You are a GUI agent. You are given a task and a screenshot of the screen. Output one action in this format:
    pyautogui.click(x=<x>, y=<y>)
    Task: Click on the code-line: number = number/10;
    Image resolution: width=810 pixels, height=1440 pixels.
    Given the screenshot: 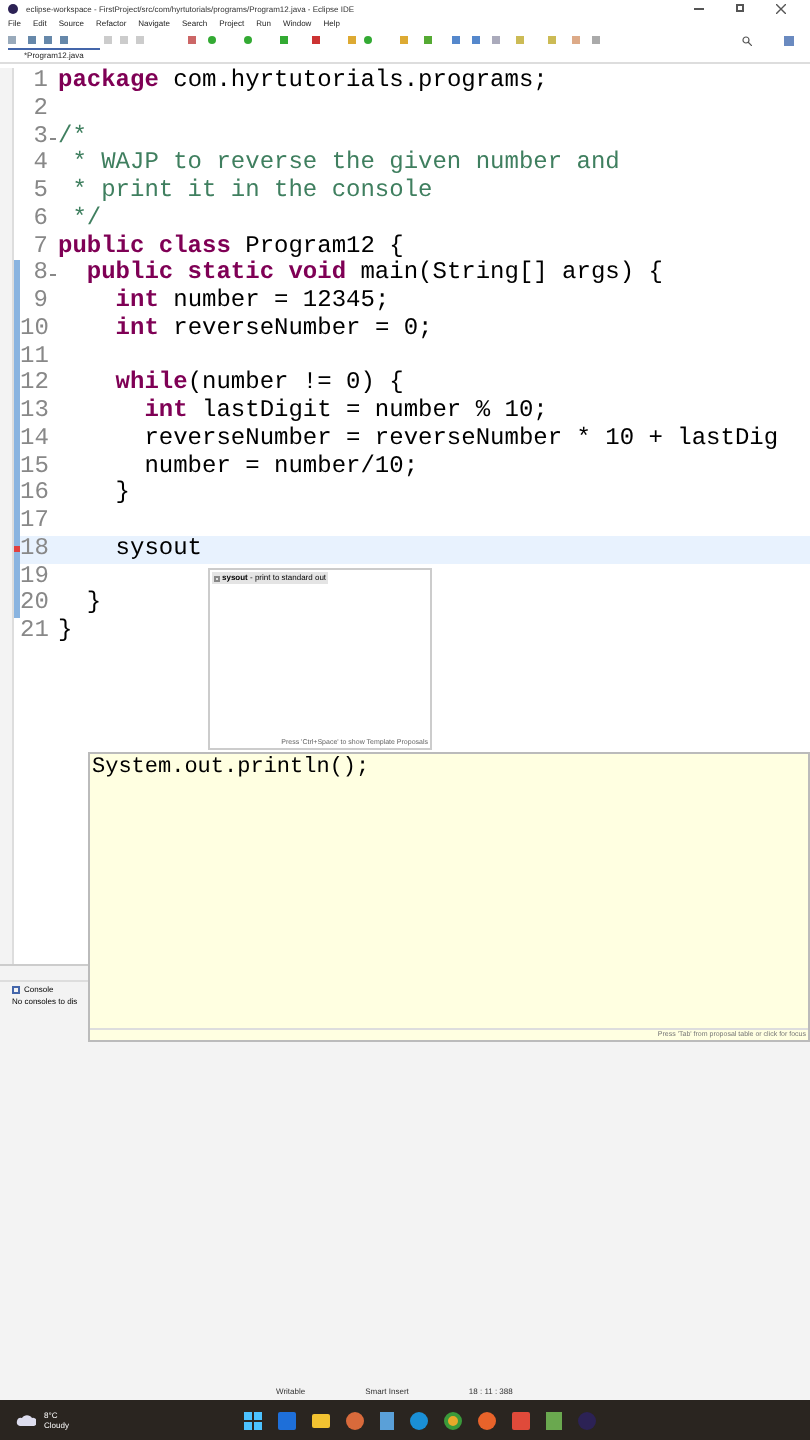 What is the action you would take?
    pyautogui.click(x=280, y=467)
    